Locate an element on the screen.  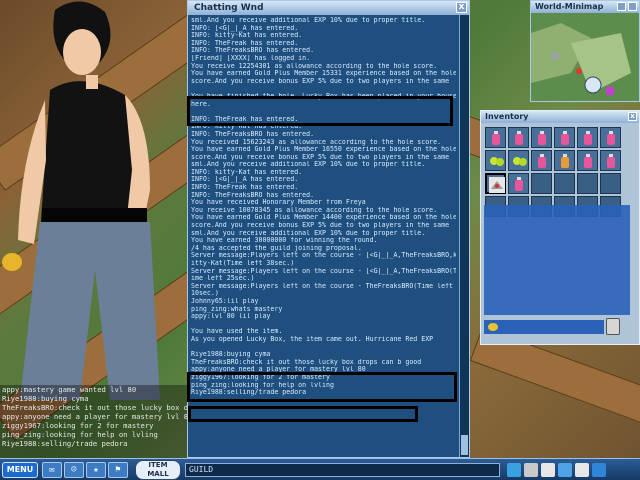
chat-line: itty-Kat(Time left 38sec.) is located at coordinates (243, 263).